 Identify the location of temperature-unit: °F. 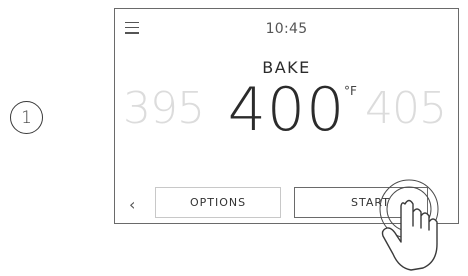
(350, 91).